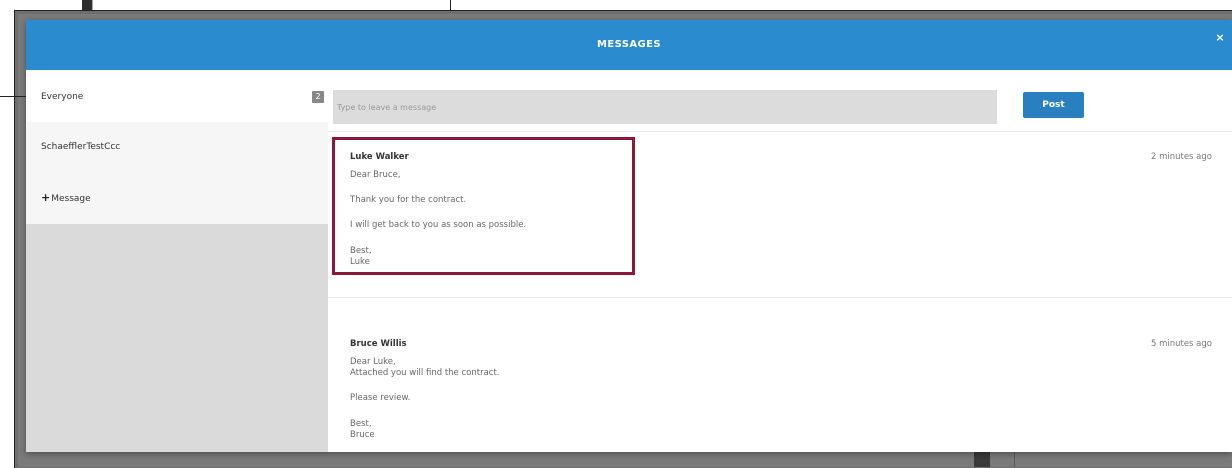 The height and width of the screenshot is (468, 1232). I want to click on message-line: Dear Bruce,, so click(375, 175).